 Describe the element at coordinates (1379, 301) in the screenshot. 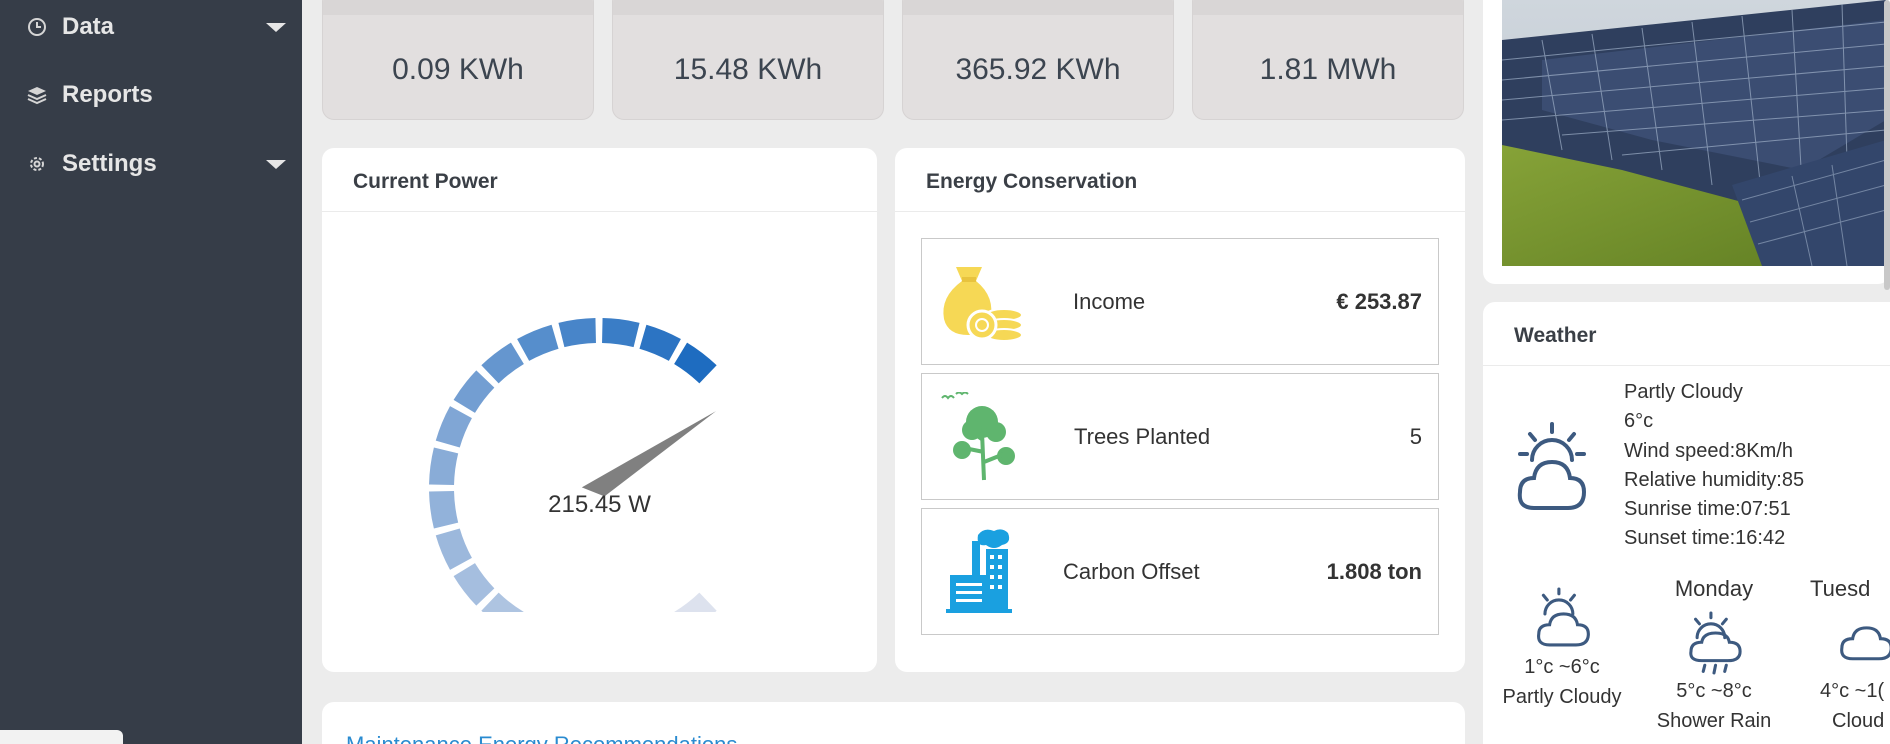

I see `cons-value: € 253.87` at that location.